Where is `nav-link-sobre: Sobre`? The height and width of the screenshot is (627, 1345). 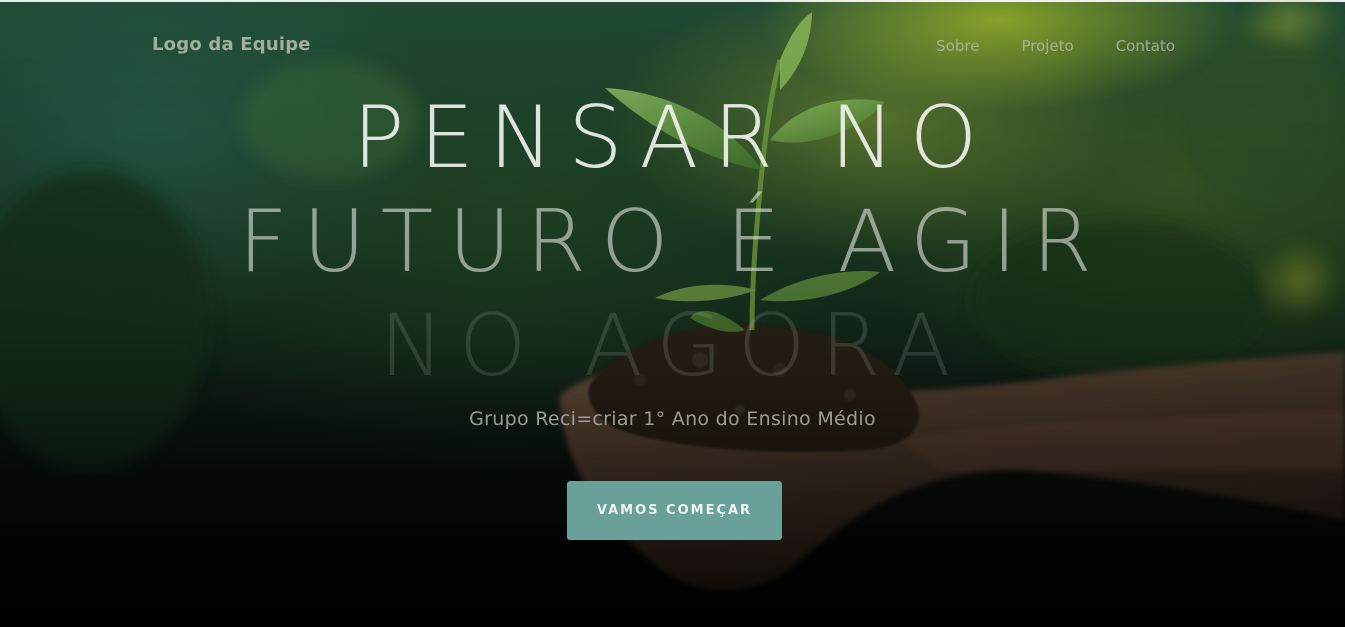 nav-link-sobre: Sobre is located at coordinates (957, 46).